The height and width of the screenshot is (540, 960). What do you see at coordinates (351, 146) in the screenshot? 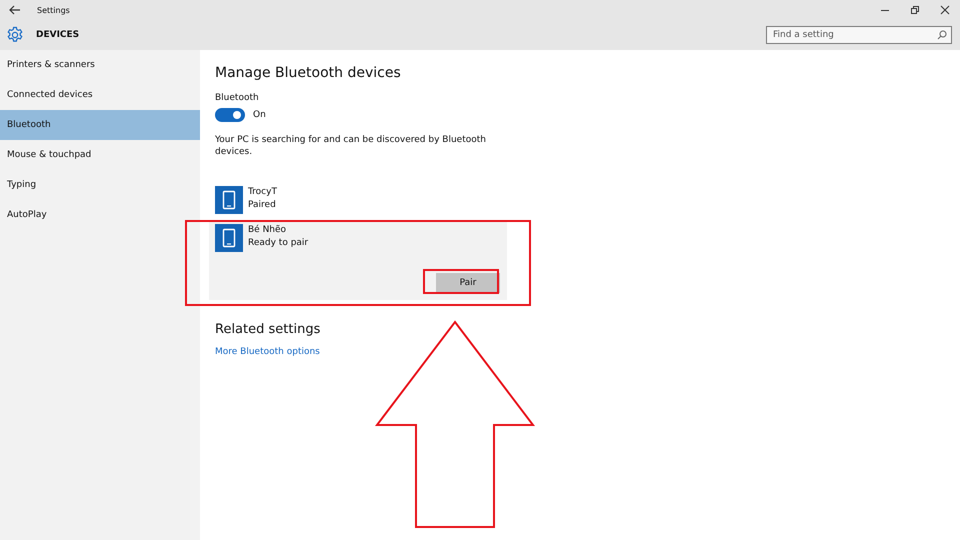
I see `description-text: Your PC is searching for and can be discovered by Bluetooth devices.` at bounding box center [351, 146].